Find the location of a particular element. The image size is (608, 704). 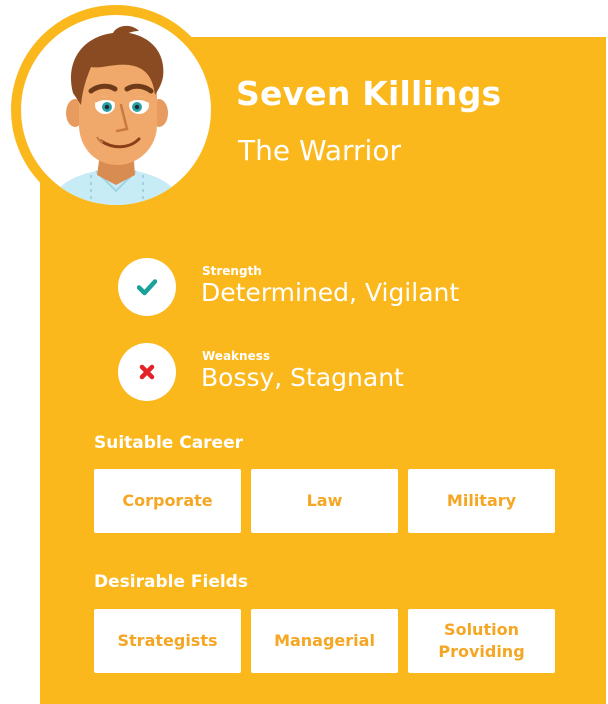

strength-label: Strength is located at coordinates (232, 271).